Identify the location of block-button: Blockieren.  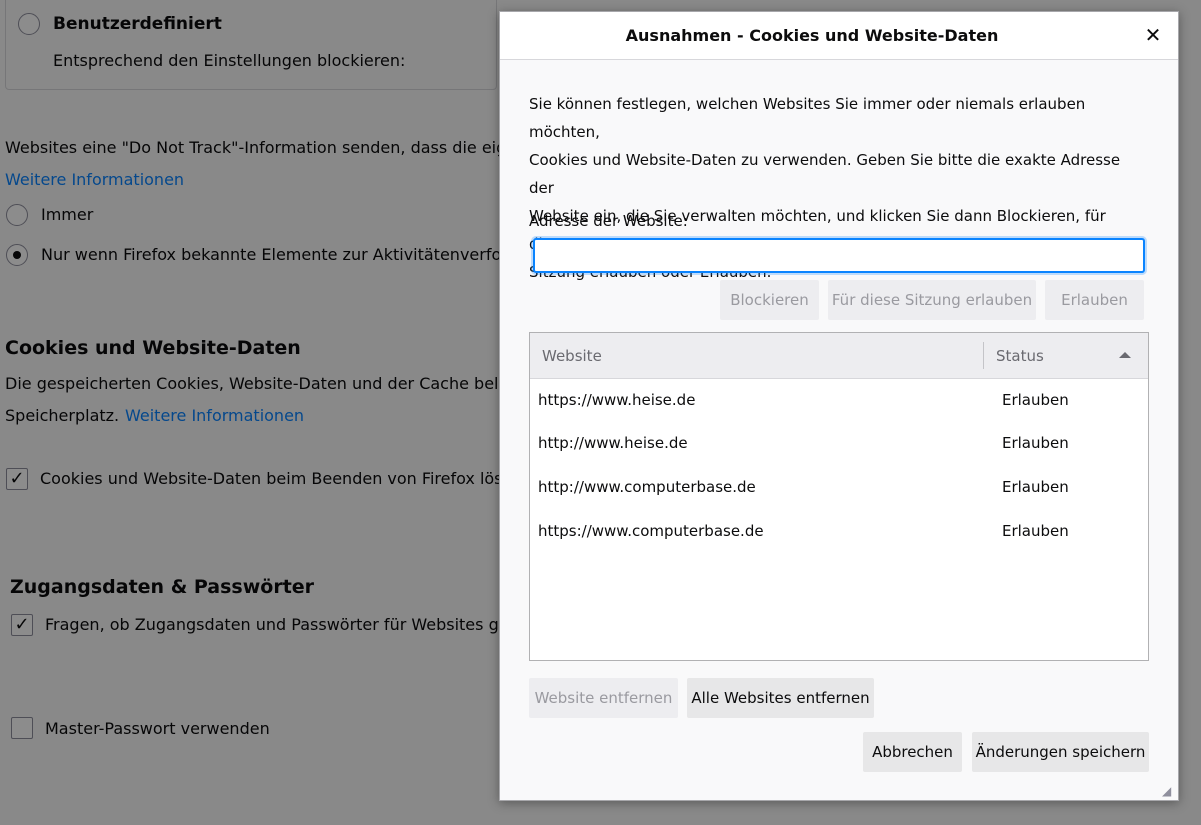
(769, 300).